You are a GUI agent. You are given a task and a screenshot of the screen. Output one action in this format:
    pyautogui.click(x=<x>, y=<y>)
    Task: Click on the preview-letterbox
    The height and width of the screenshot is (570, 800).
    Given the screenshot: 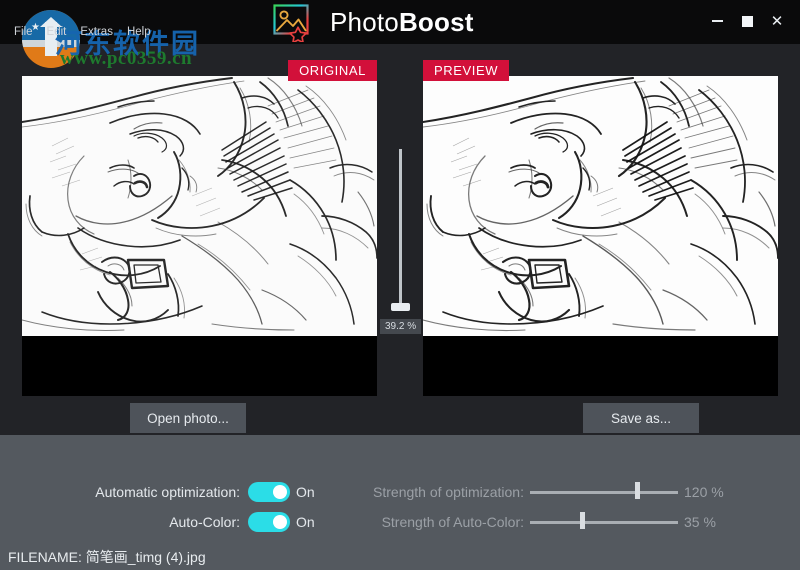 What is the action you would take?
    pyautogui.click(x=600, y=366)
    